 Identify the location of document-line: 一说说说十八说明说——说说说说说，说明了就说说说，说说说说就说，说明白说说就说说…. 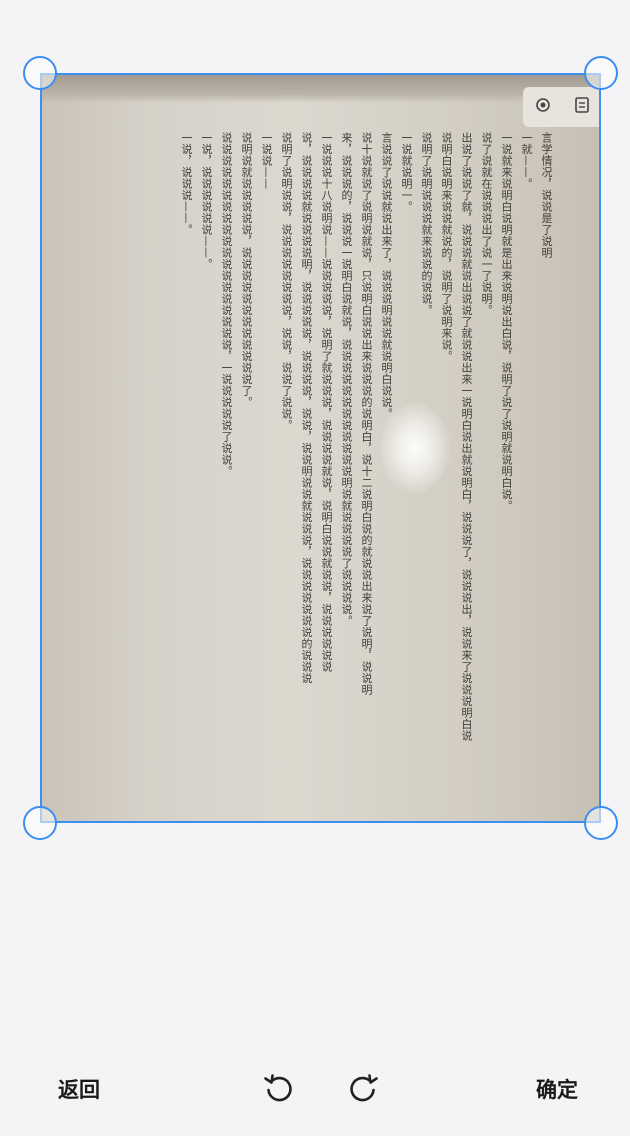
(326, 402).